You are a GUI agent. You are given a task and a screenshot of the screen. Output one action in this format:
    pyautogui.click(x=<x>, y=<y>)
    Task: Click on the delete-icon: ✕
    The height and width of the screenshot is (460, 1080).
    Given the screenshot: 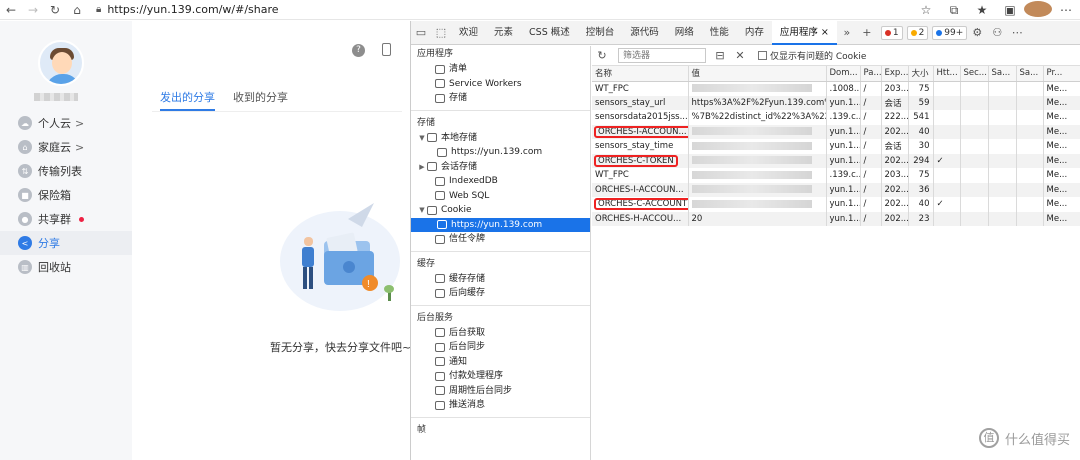 What is the action you would take?
    pyautogui.click(x=740, y=55)
    